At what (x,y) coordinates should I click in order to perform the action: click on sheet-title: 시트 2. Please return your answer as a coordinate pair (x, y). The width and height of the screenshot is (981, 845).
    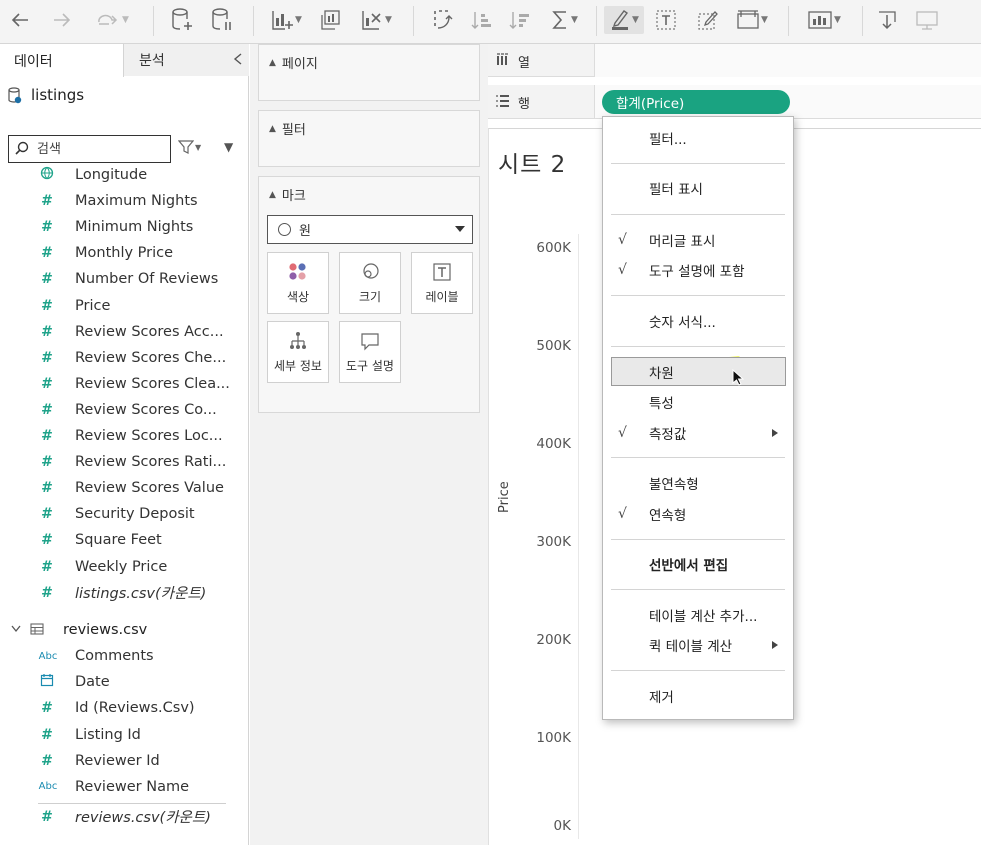
    Looking at the image, I should click on (532, 162).